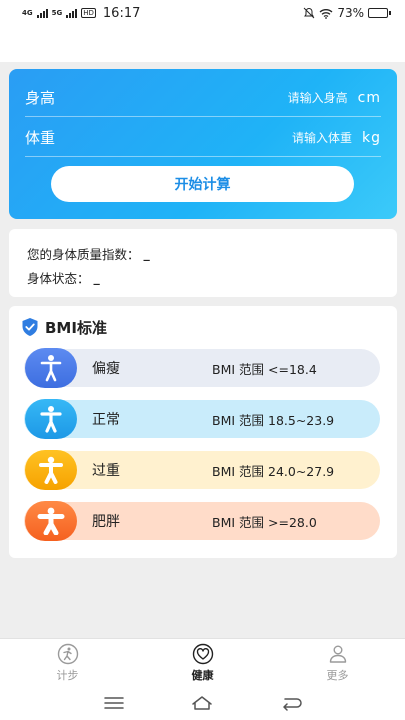 The height and width of the screenshot is (720, 405). I want to click on system-nav-bar, so click(202, 703).